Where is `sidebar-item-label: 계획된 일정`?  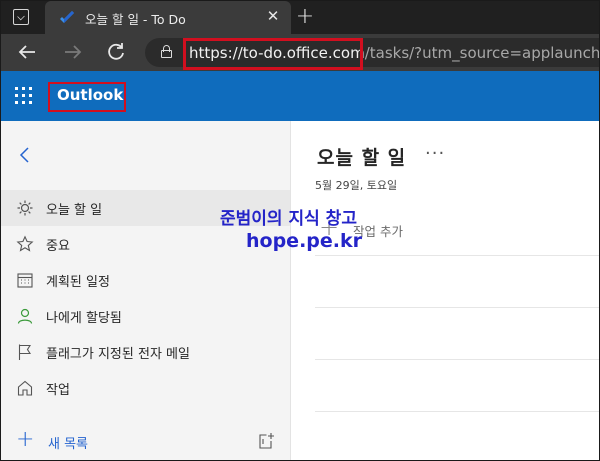
sidebar-item-label: 계획된 일정 is located at coordinates (78, 282).